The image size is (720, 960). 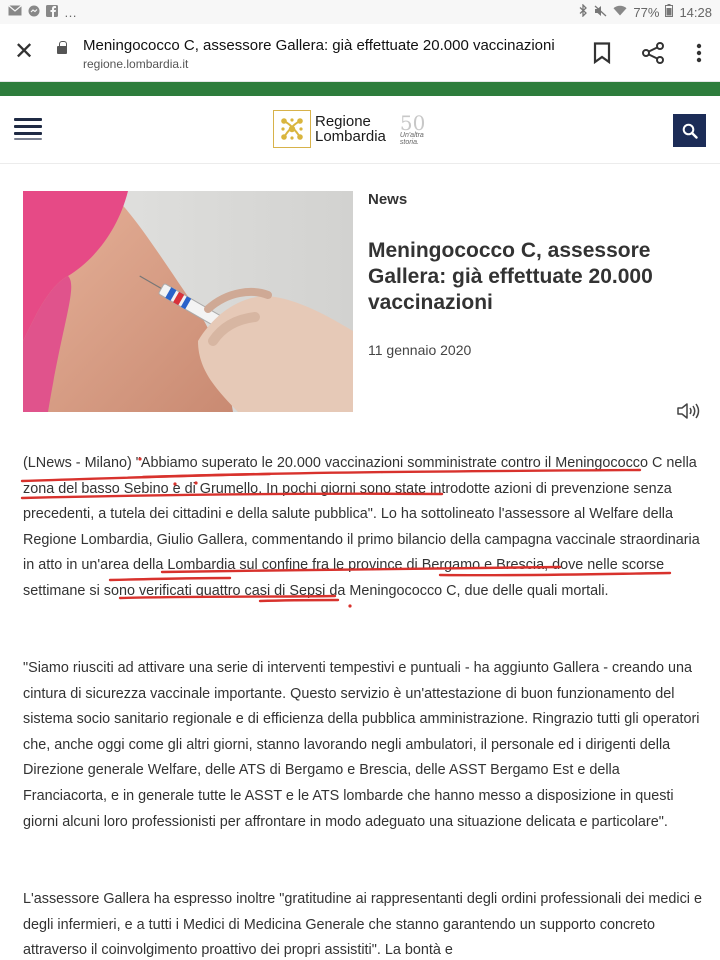 I want to click on messenger-icon, so click(x=34, y=12).